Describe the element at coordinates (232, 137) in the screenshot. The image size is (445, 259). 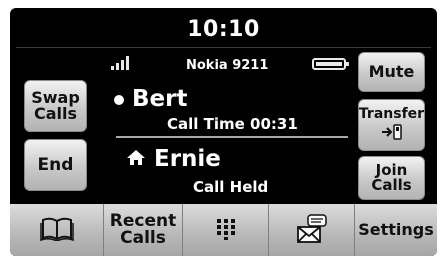
I see `call-divider` at that location.